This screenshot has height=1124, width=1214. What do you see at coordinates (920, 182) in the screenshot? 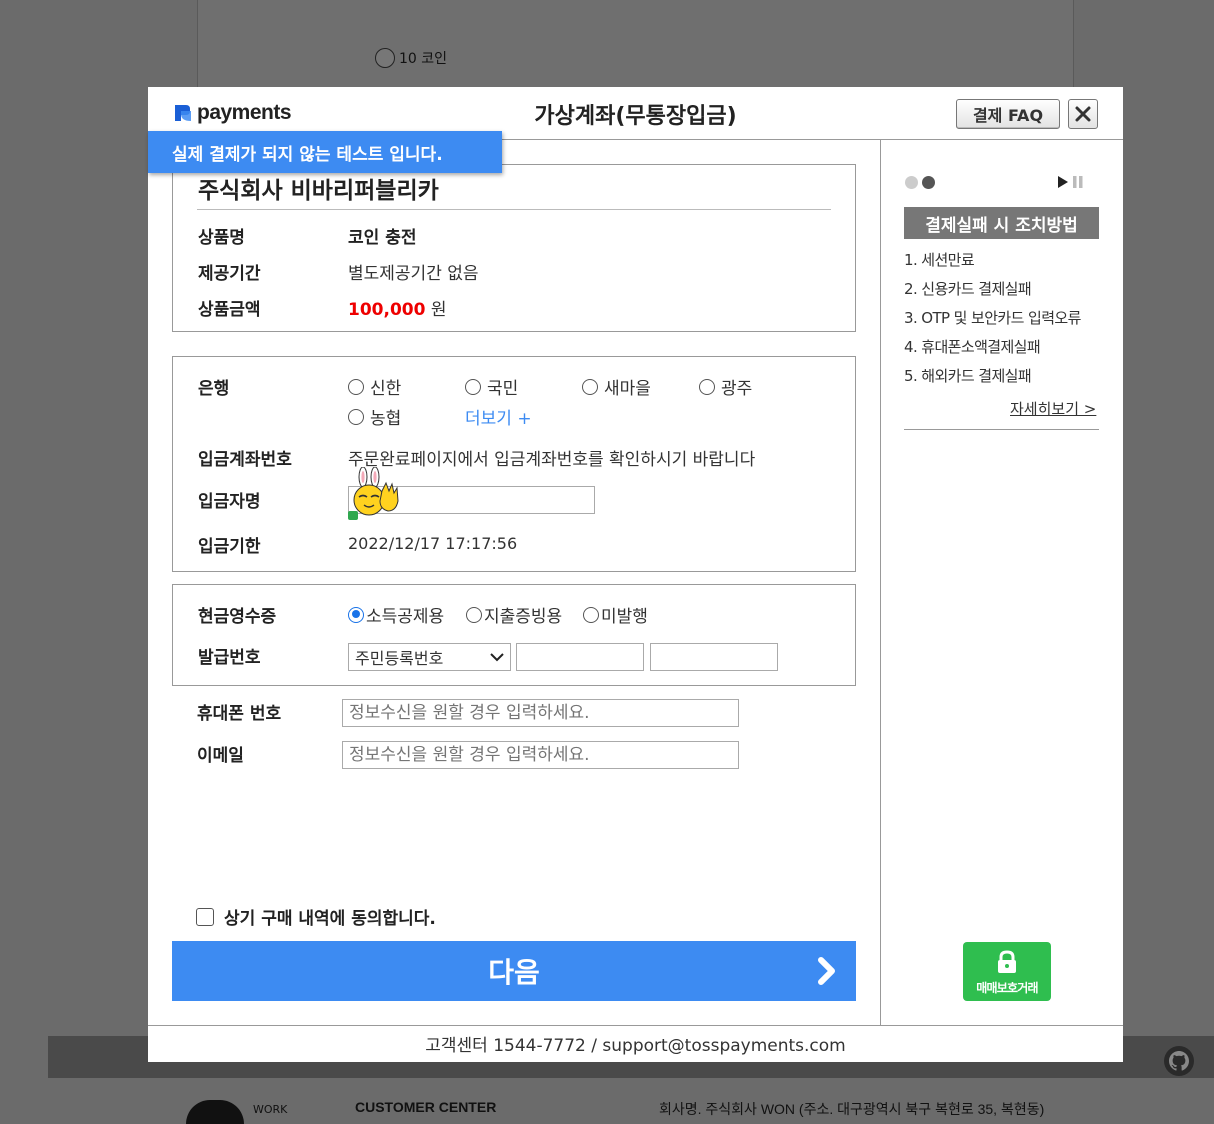
I see `carousel-indicator` at bounding box center [920, 182].